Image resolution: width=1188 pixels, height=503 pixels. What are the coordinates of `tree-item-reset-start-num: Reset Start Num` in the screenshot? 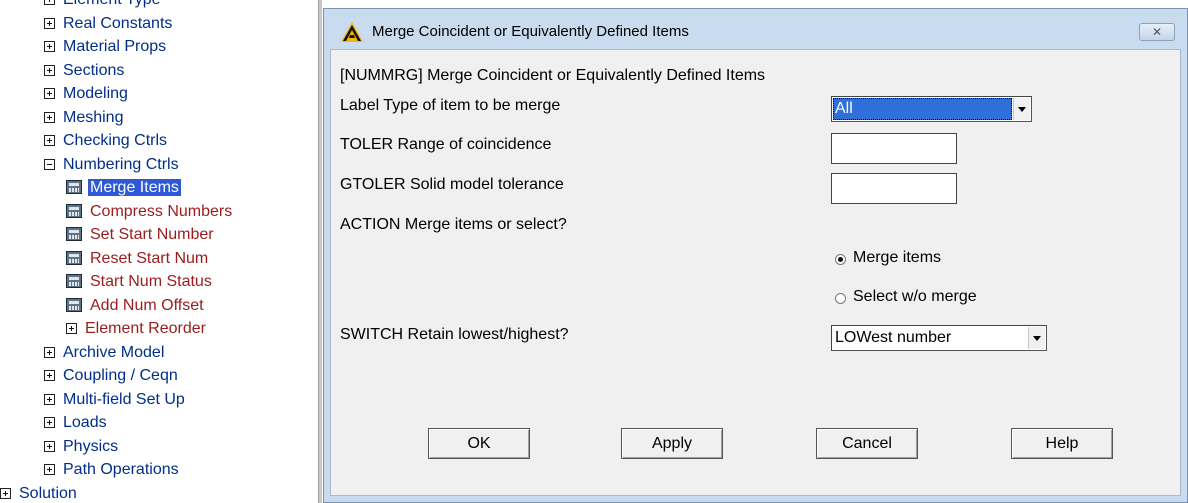 It's located at (138, 259).